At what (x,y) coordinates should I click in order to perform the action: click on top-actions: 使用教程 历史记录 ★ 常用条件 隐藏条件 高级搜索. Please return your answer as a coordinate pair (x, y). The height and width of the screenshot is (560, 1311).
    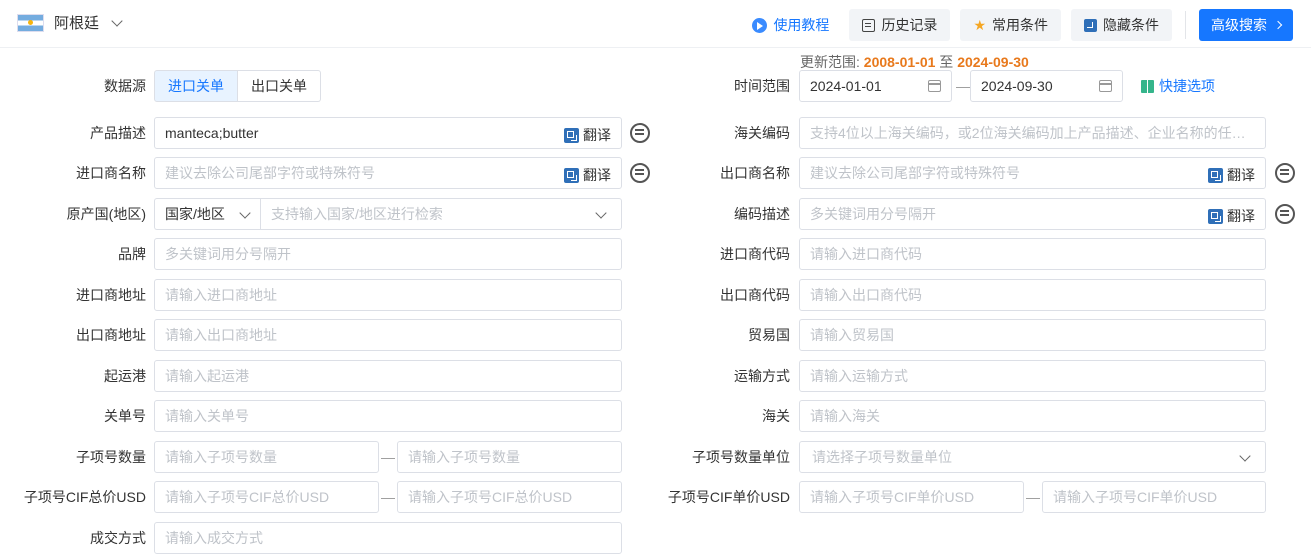
    Looking at the image, I should click on (1017, 25).